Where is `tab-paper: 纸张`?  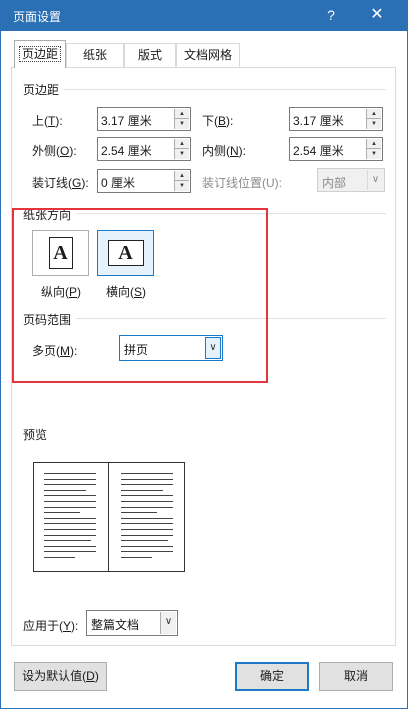
tab-paper: 纸张 is located at coordinates (95, 55).